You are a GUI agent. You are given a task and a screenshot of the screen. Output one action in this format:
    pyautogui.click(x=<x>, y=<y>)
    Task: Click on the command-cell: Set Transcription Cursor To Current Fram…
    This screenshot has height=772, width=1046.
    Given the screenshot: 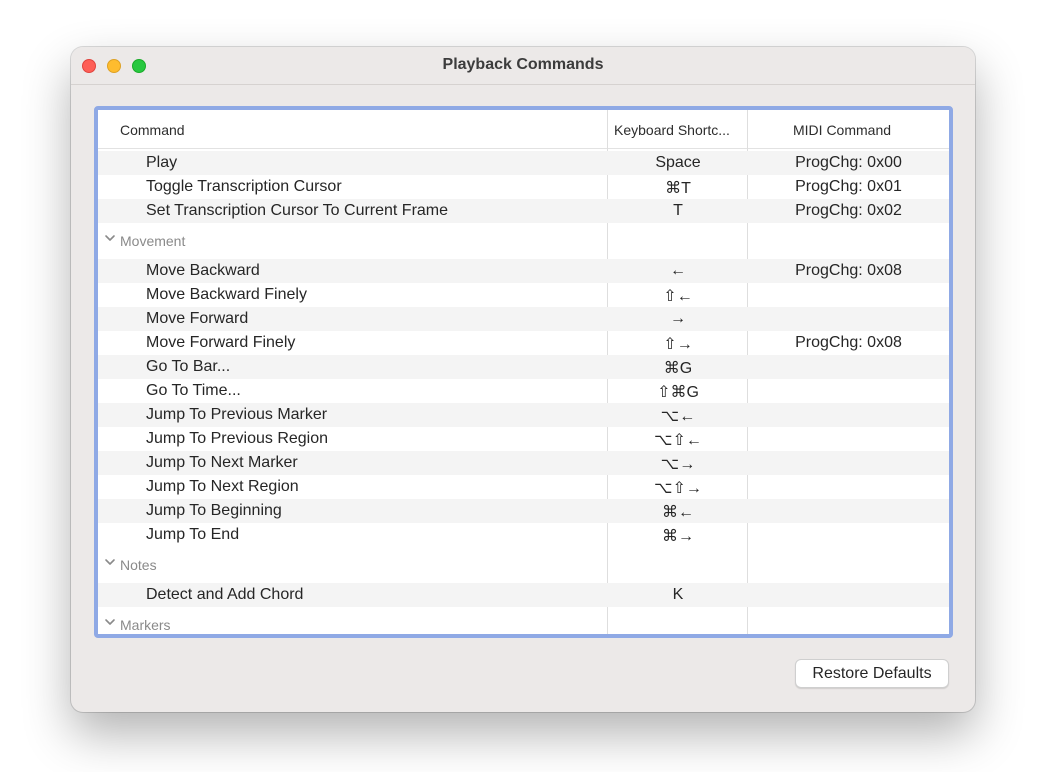 What is the action you would take?
    pyautogui.click(x=297, y=210)
    